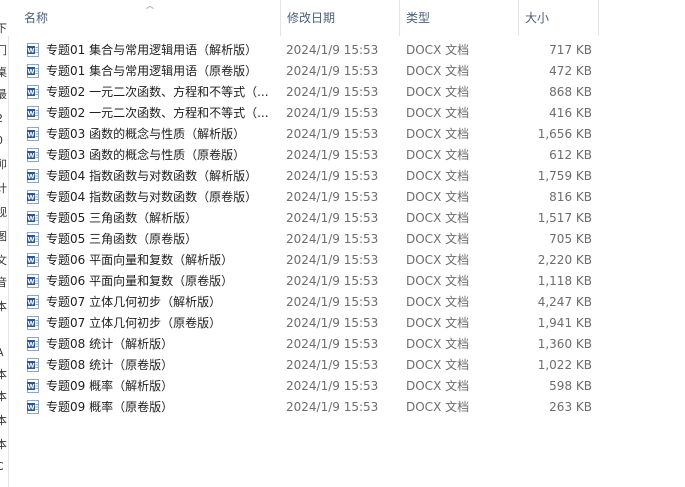 The height and width of the screenshot is (487, 685). Describe the element at coordinates (4, 282) in the screenshot. I see `nav-item-glyph: 音` at that location.